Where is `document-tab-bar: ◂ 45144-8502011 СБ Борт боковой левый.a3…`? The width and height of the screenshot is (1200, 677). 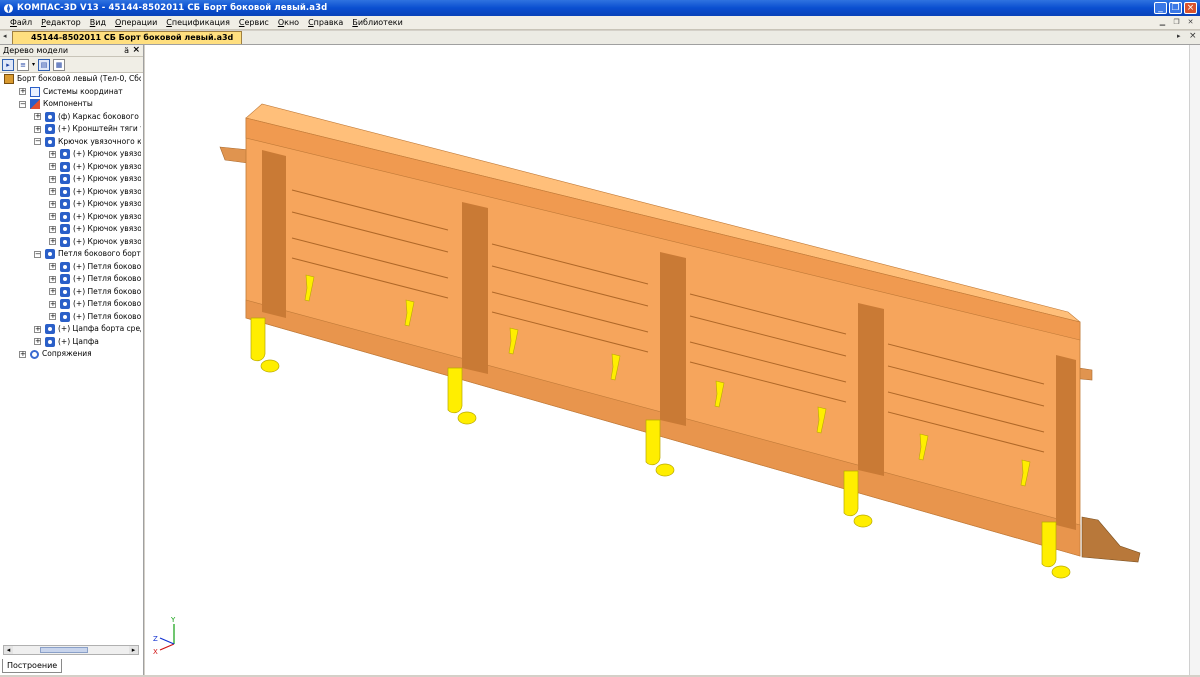
document-tab-bar: ◂ 45144-8502011 СБ Борт боковой левый.a3… is located at coordinates (600, 38).